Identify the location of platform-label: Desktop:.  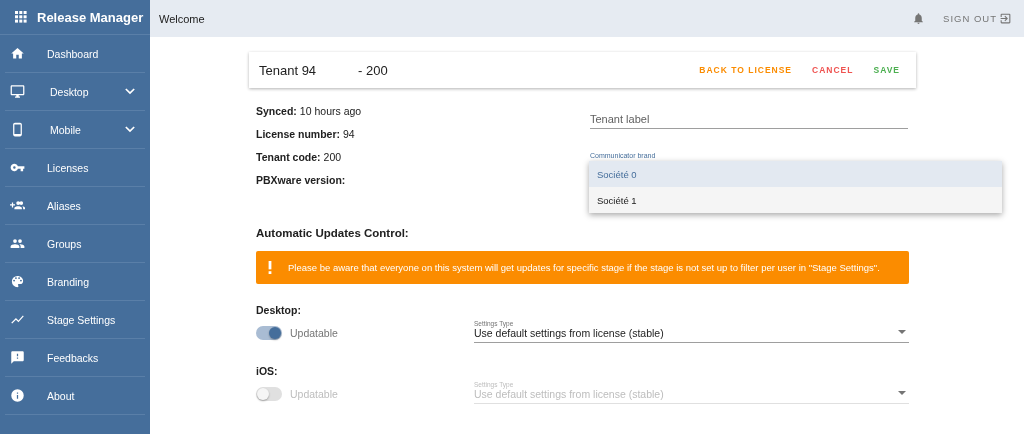
(279, 310).